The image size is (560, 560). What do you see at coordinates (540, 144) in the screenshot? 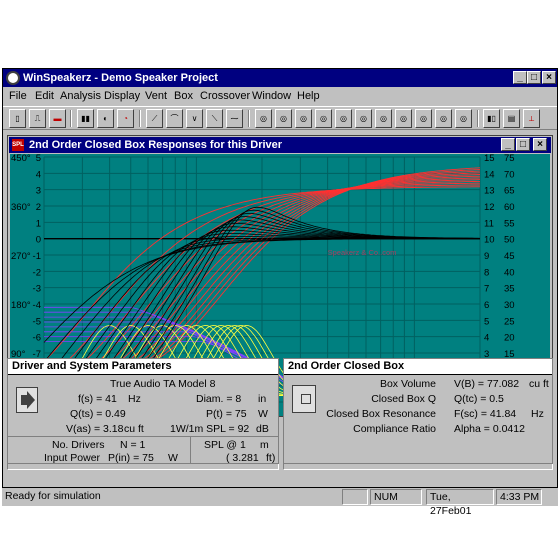
I see `graph-close-button: ×` at bounding box center [540, 144].